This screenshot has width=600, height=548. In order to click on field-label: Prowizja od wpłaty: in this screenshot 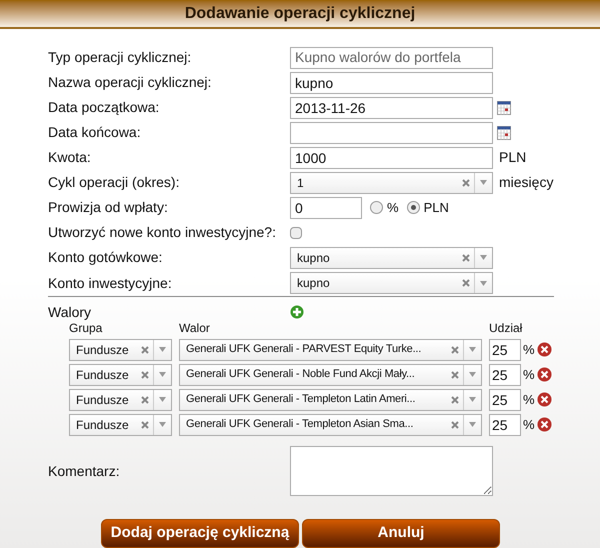, I will do `click(108, 207)`.